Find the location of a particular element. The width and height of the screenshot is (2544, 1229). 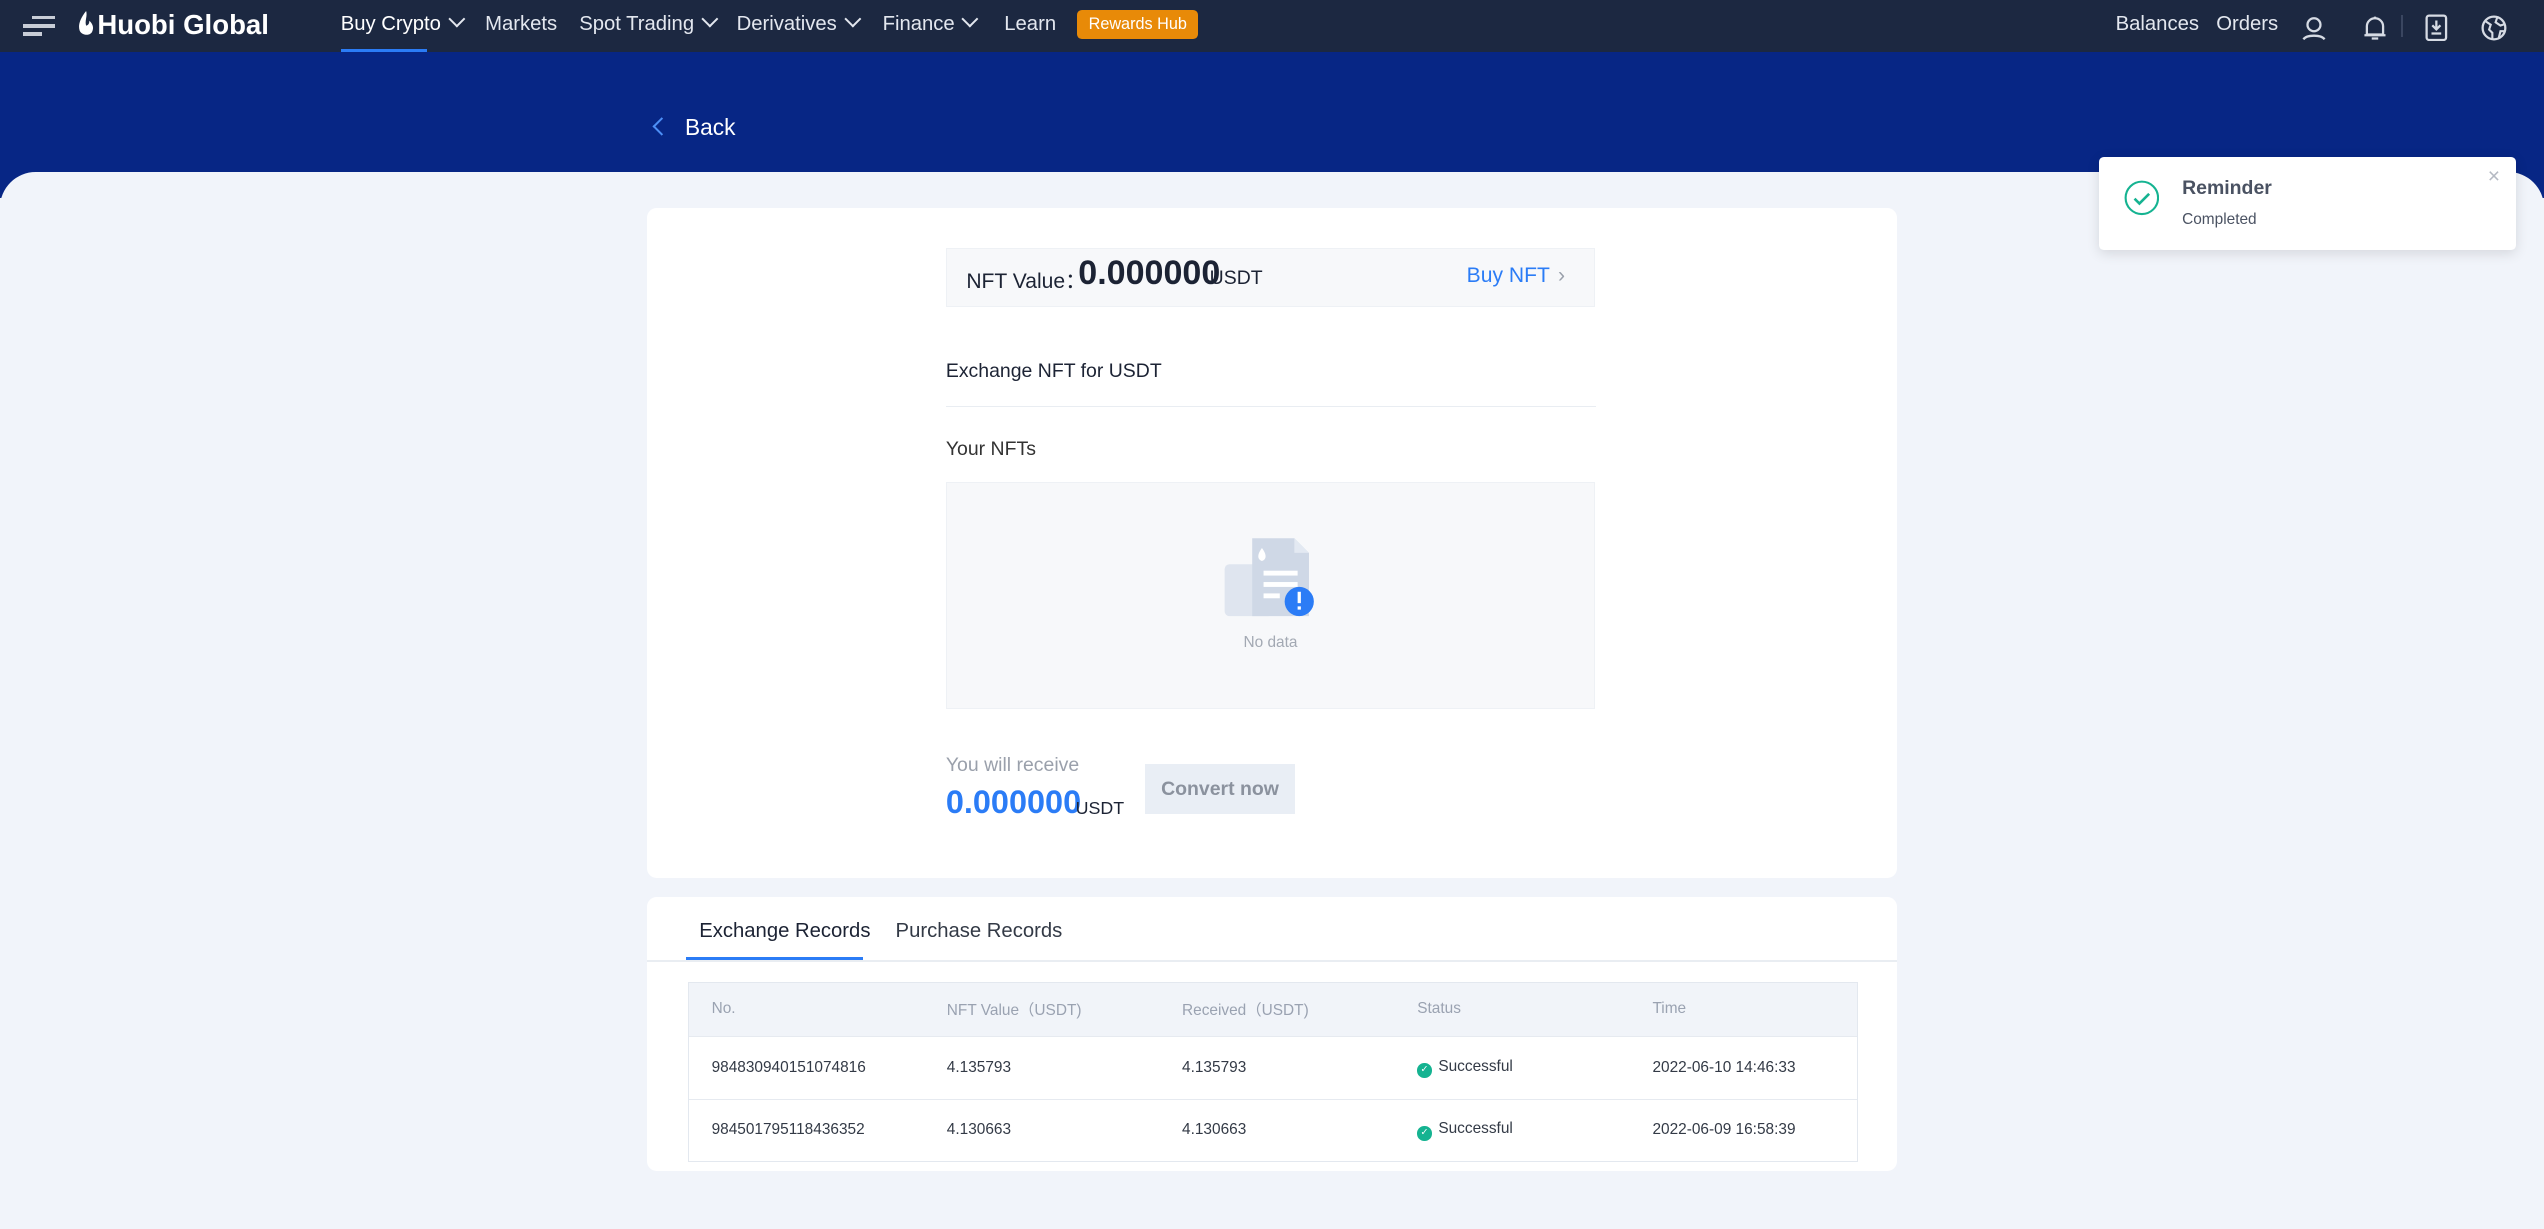

nav-finance: Finance is located at coordinates (931, 26).